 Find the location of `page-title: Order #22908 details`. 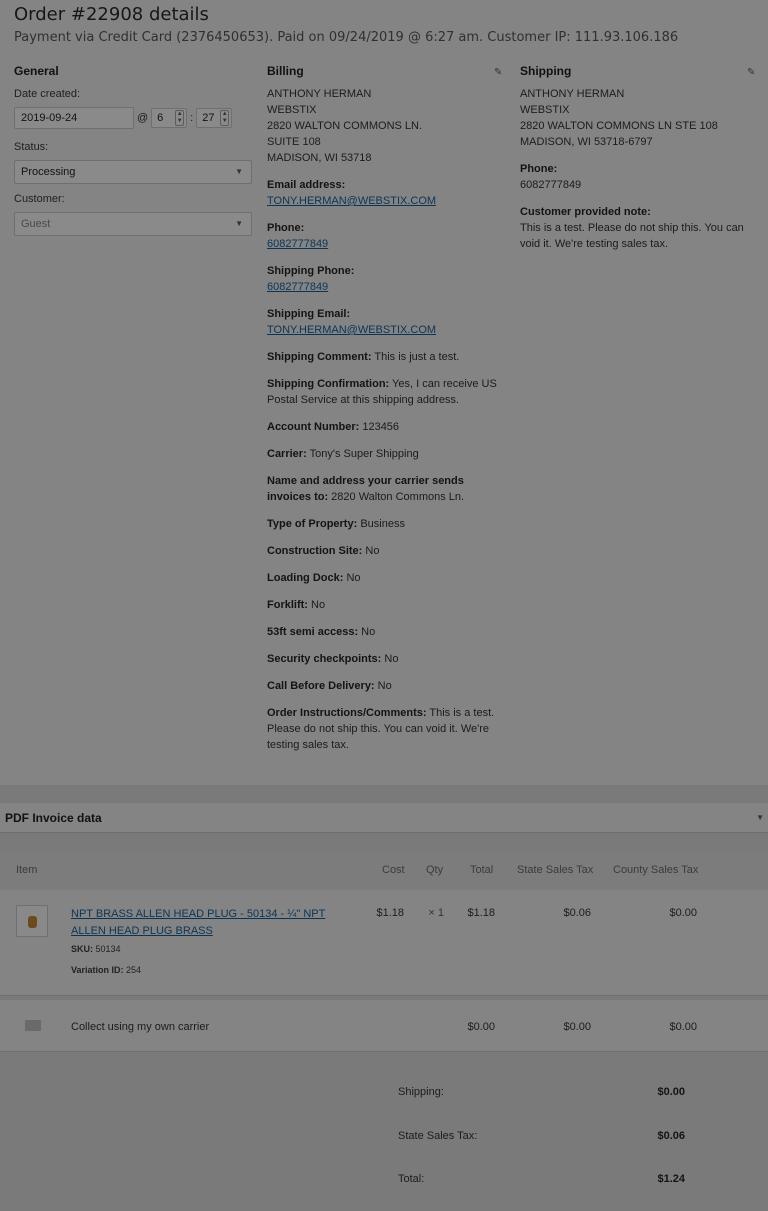

page-title: Order #22908 details is located at coordinates (111, 14).